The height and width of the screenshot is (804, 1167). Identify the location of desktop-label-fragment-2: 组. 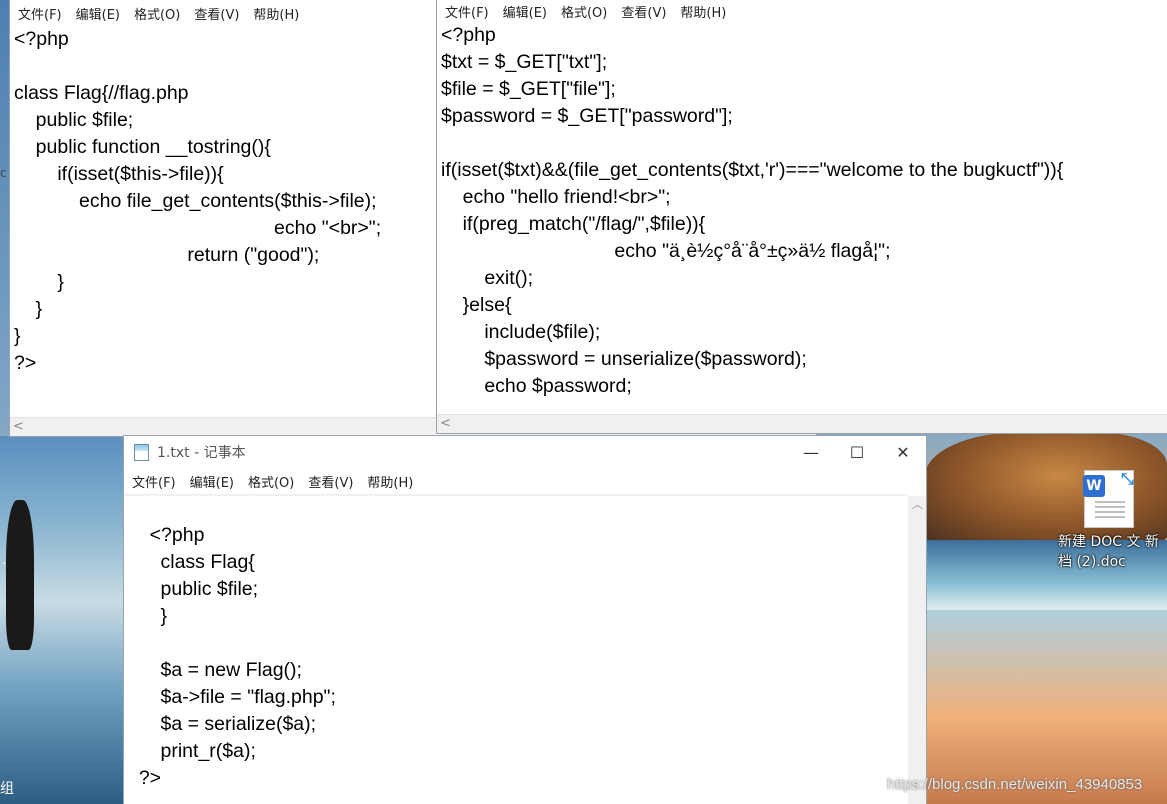
(7, 789).